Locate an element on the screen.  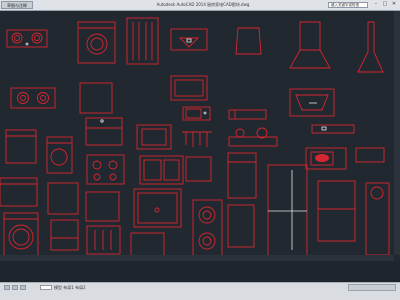
range-hood-front-block is located at coordinates (189, 39).